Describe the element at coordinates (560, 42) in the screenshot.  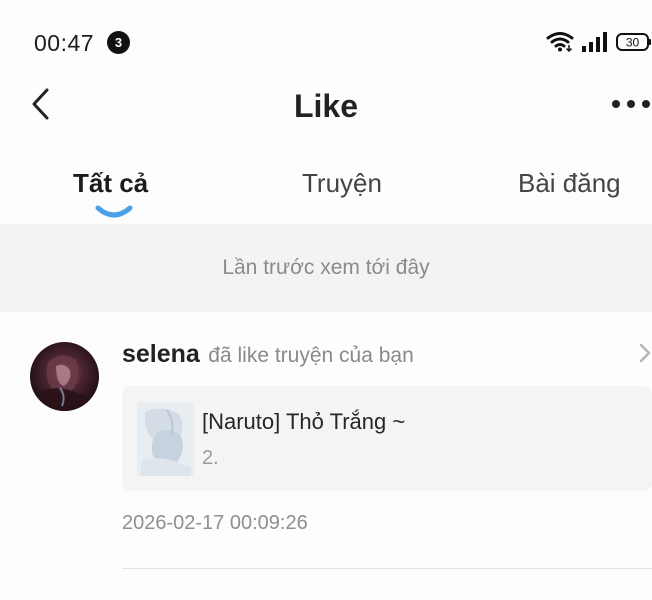
I see `wifi-icon` at that location.